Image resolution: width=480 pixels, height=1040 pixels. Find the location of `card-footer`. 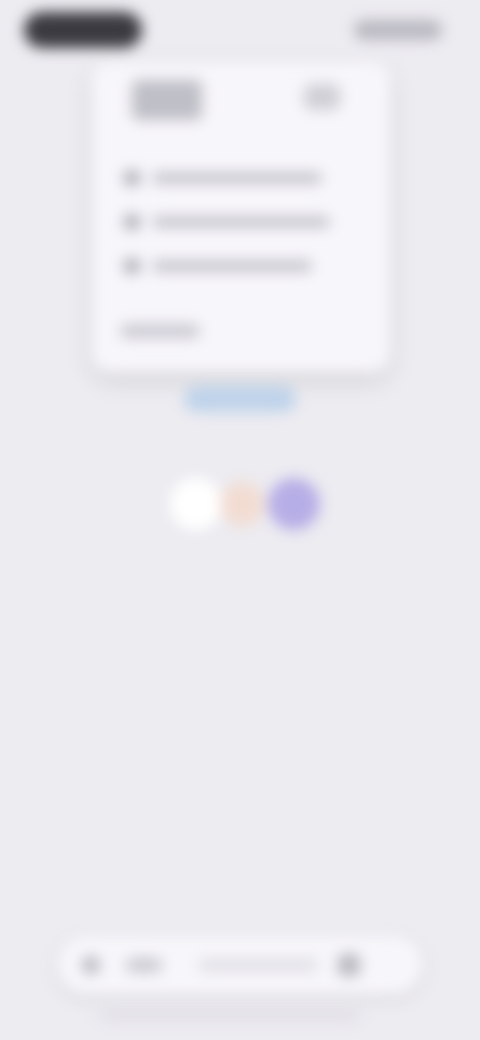

card-footer is located at coordinates (160, 331).